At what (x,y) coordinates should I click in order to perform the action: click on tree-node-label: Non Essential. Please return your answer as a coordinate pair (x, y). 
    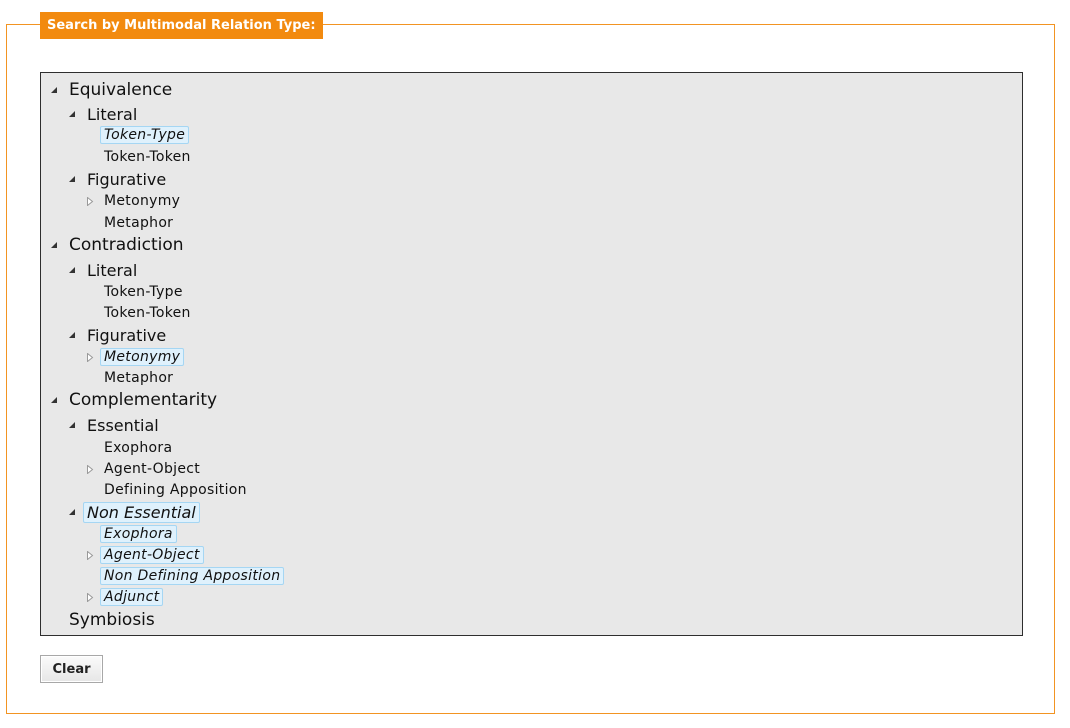
    Looking at the image, I should click on (141, 512).